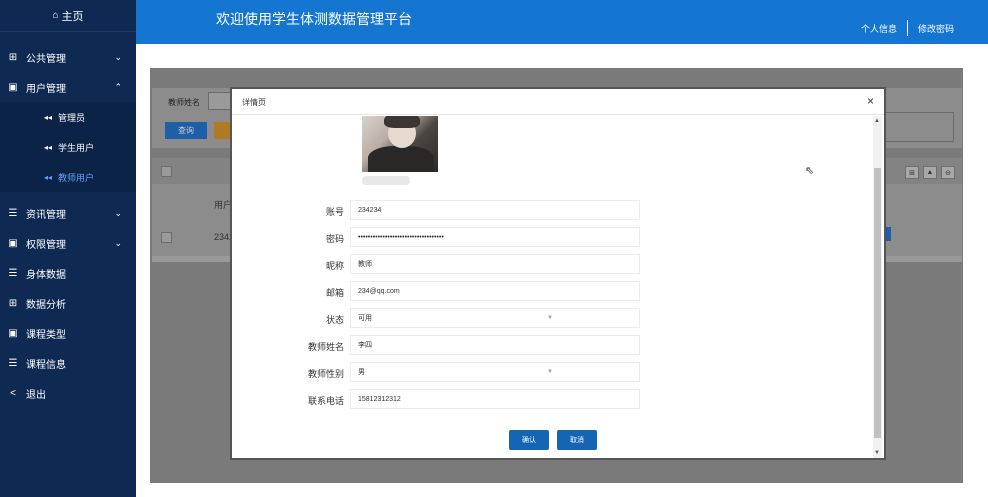 The image size is (988, 497). I want to click on header: 欢迎使用学生体测数据管理平台 个人信息 修改密码, so click(562, 22).